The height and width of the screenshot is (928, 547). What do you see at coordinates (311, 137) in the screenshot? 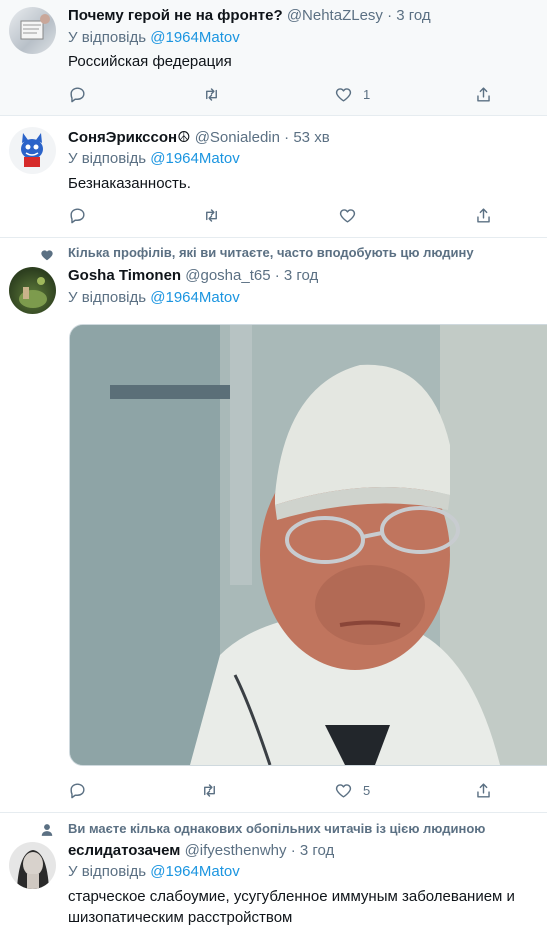
I see `timestamp: 53 хв` at bounding box center [311, 137].